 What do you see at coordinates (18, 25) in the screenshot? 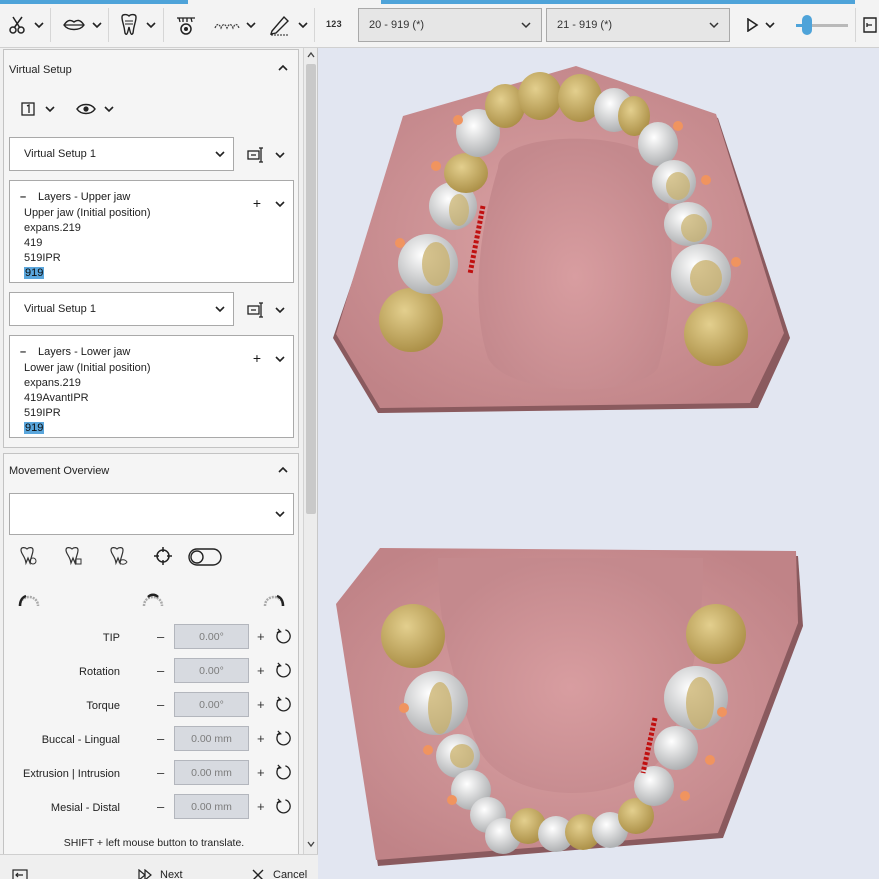
I see `scissors-icon` at bounding box center [18, 25].